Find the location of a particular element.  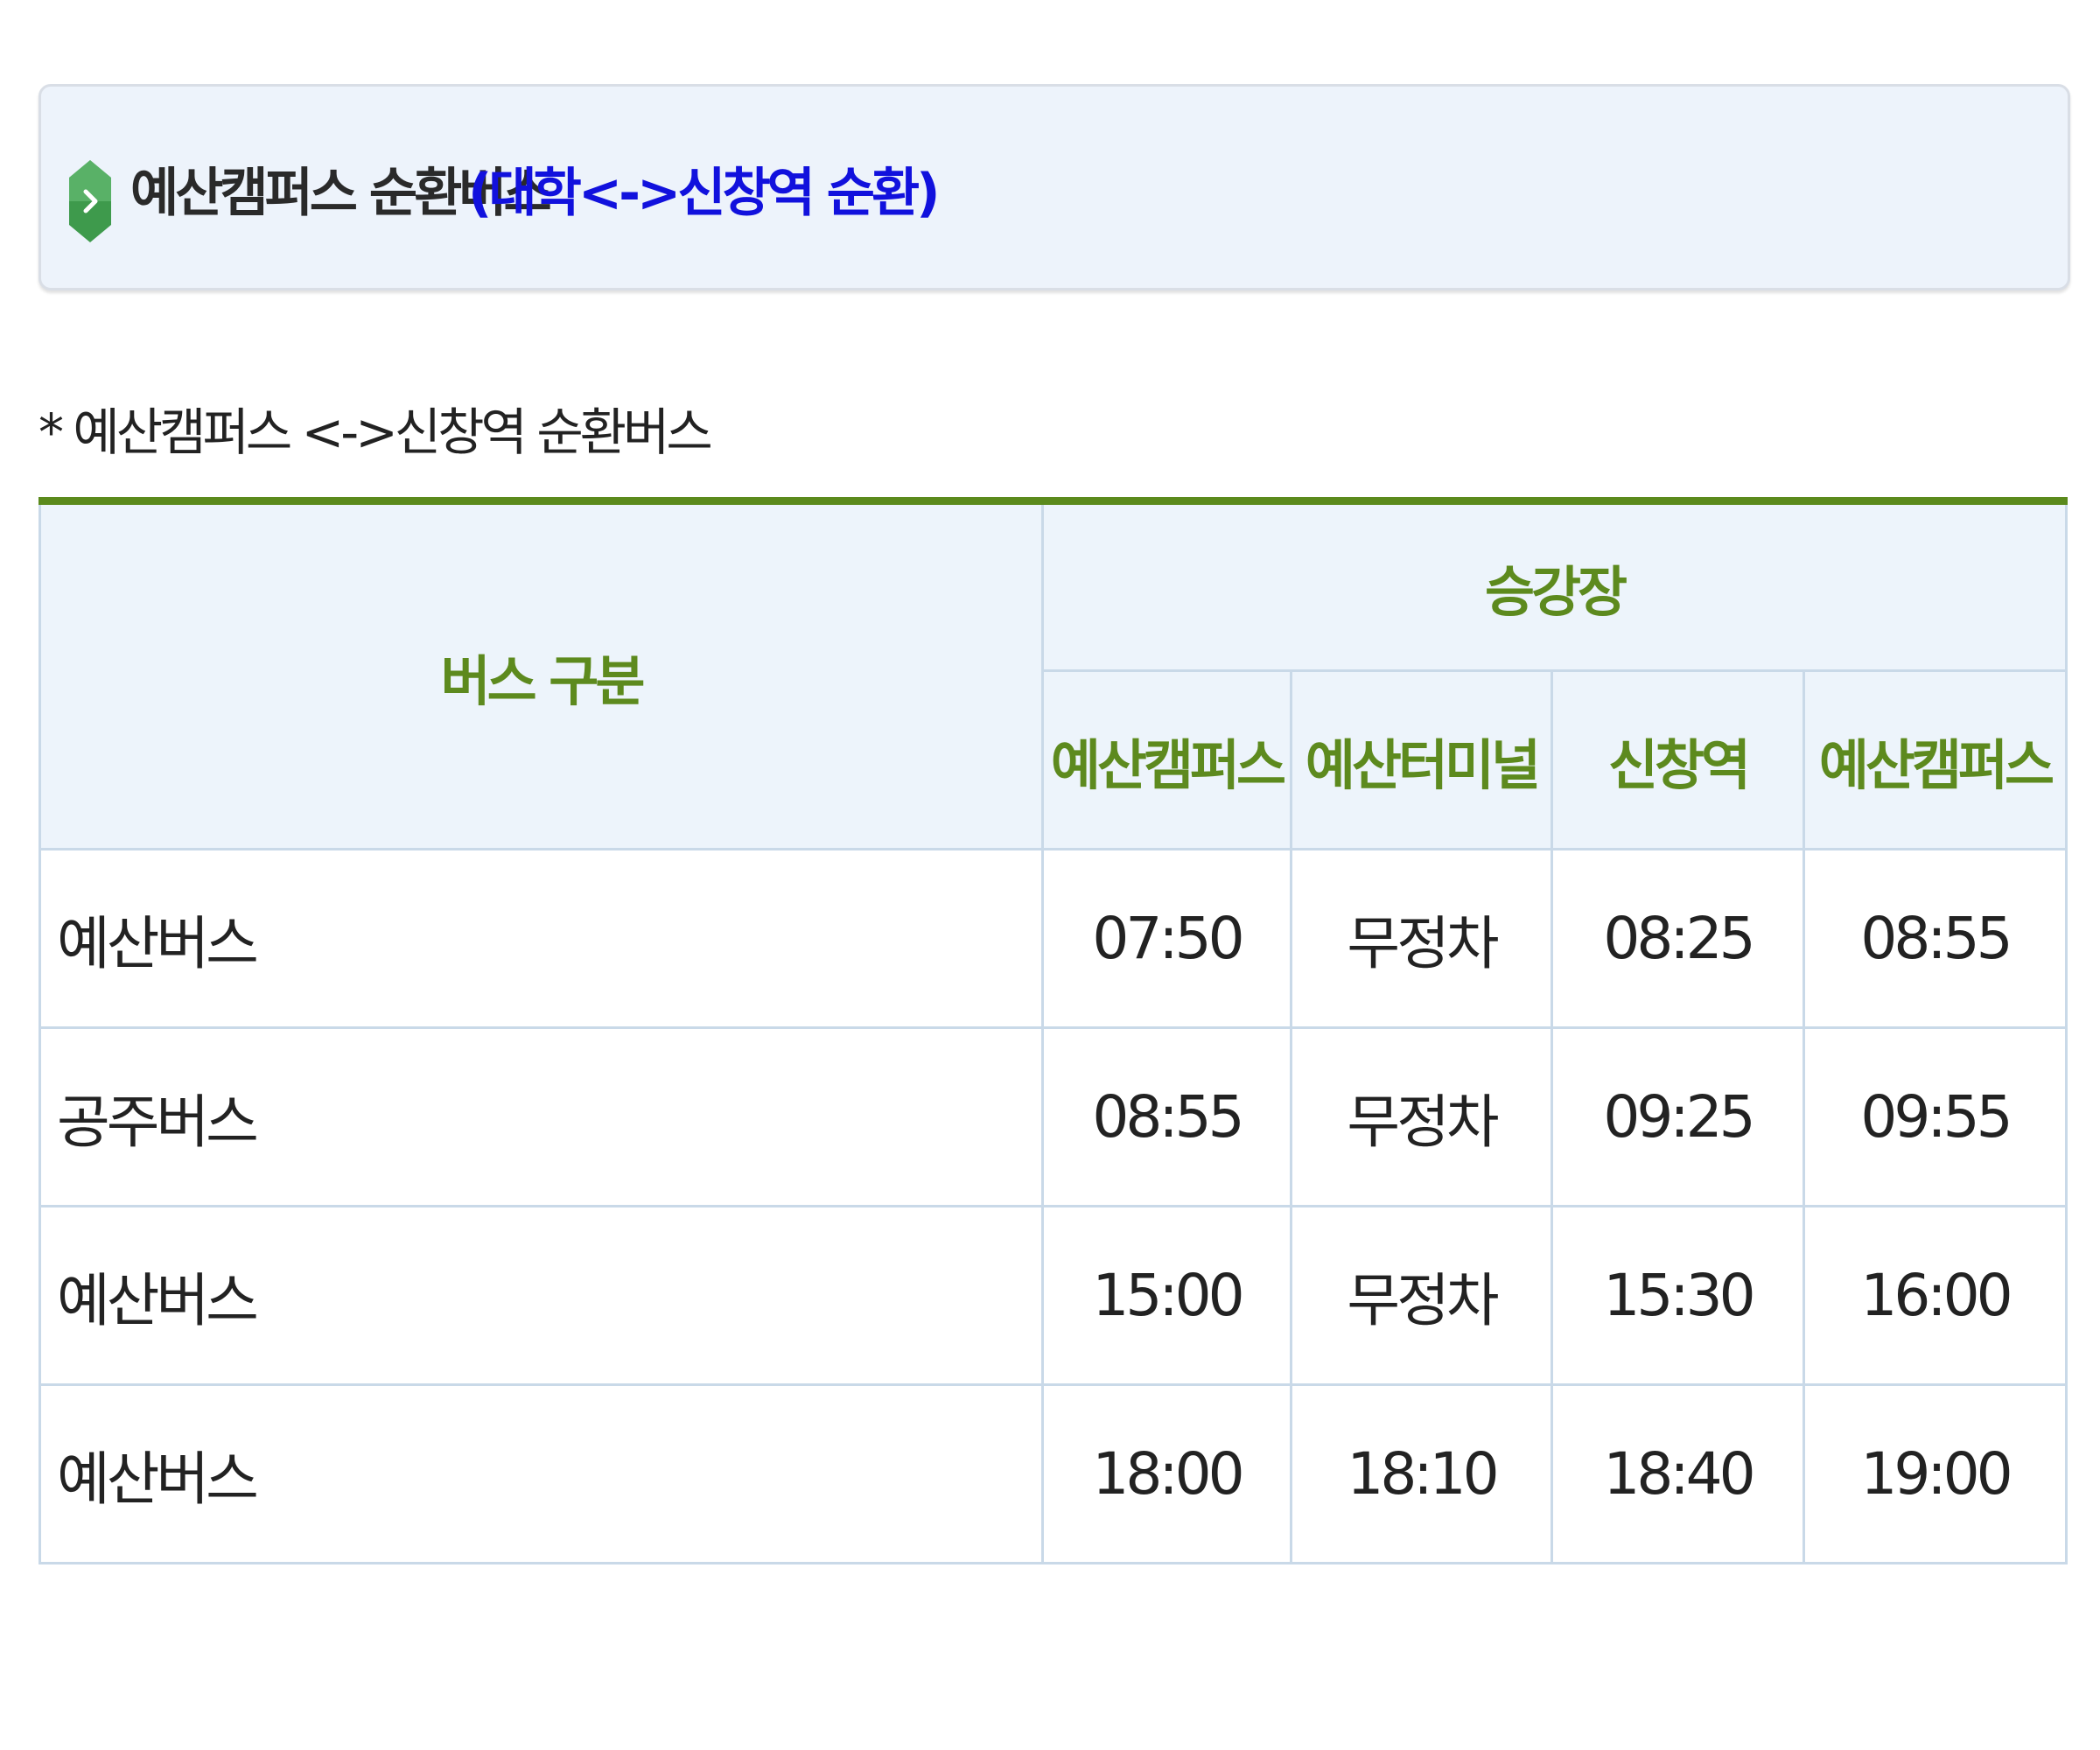

time-cell: 15:30 is located at coordinates (1677, 1295).